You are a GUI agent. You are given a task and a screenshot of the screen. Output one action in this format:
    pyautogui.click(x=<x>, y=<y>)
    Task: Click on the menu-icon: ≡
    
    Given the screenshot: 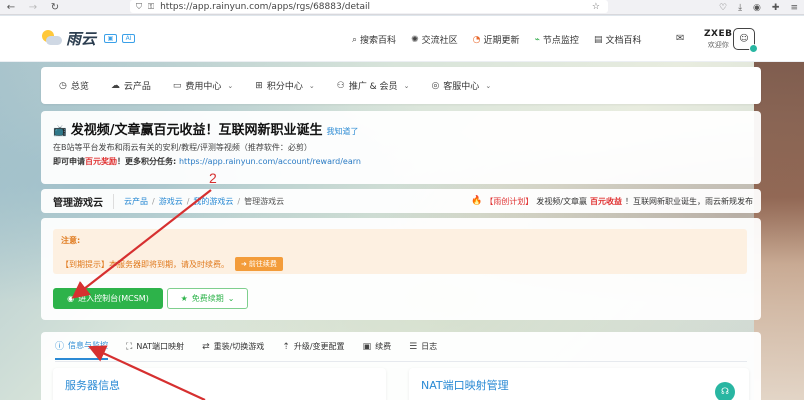 What is the action you would take?
    pyautogui.click(x=794, y=8)
    